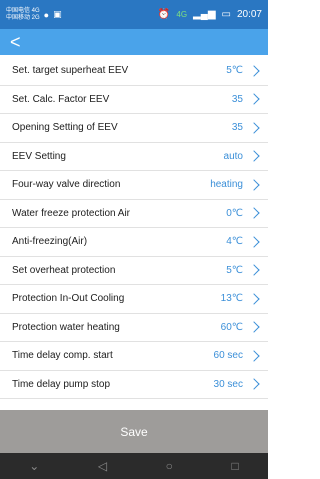 This screenshot has height=479, width=320. Describe the element at coordinates (134, 328) in the screenshot. I see `setting-row-water-heating: Protection water heating 60℃` at that location.